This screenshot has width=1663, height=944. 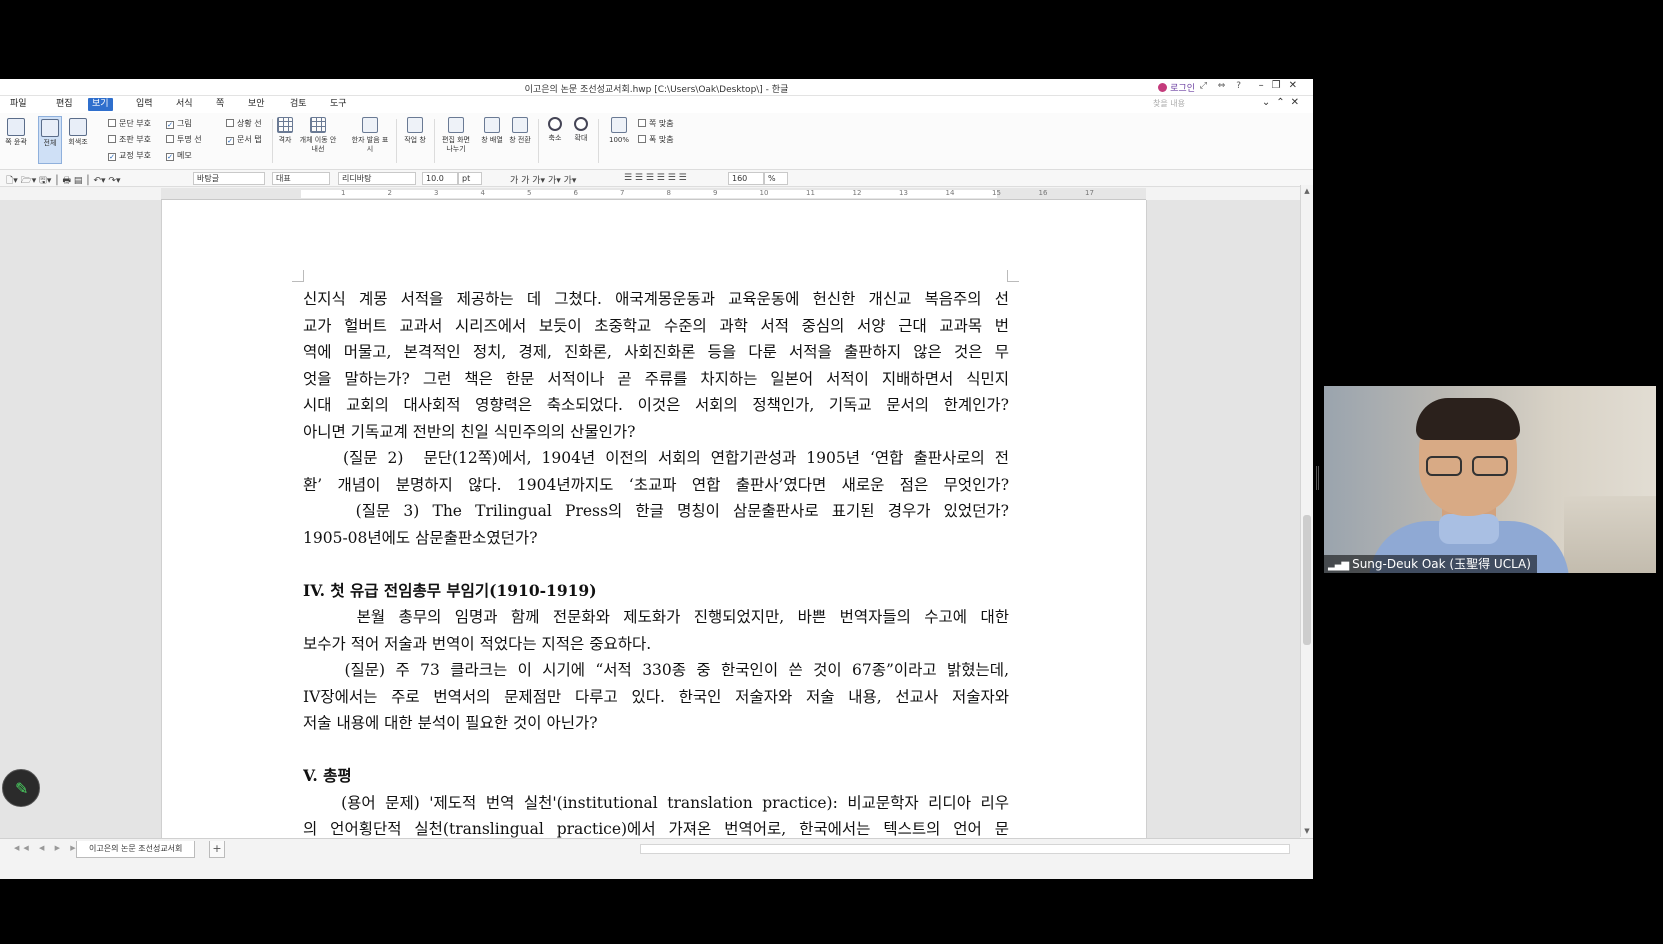 I want to click on fit-width-button: 폭 맞춤, so click(x=656, y=139).